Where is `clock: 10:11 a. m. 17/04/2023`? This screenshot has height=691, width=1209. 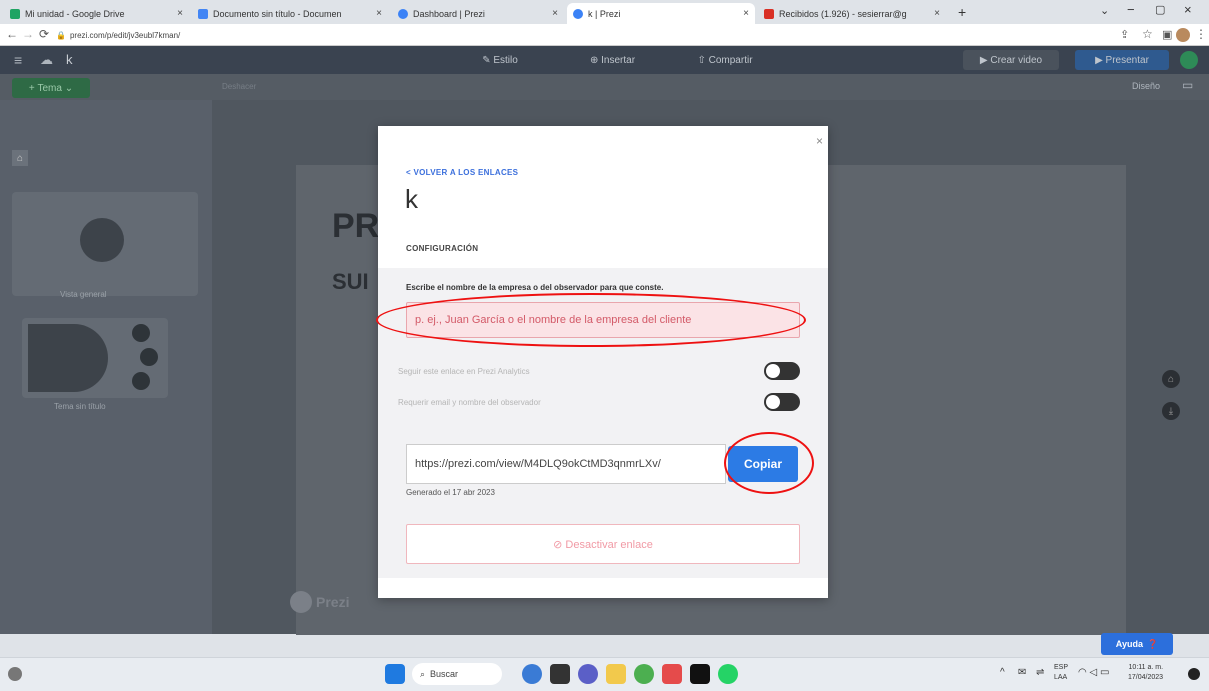
clock: 10:11 a. m. 17/04/2023 is located at coordinates (1145, 673).